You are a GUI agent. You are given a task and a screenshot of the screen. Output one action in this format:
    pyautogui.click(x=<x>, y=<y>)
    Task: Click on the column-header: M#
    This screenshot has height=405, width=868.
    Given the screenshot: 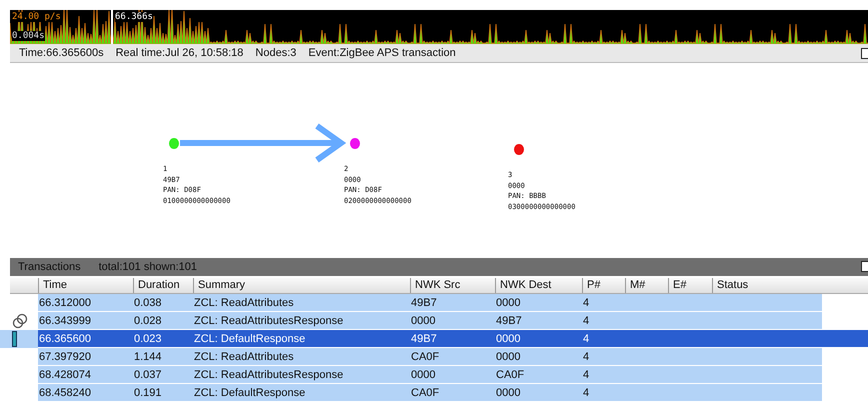 What is the action you would take?
    pyautogui.click(x=646, y=285)
    